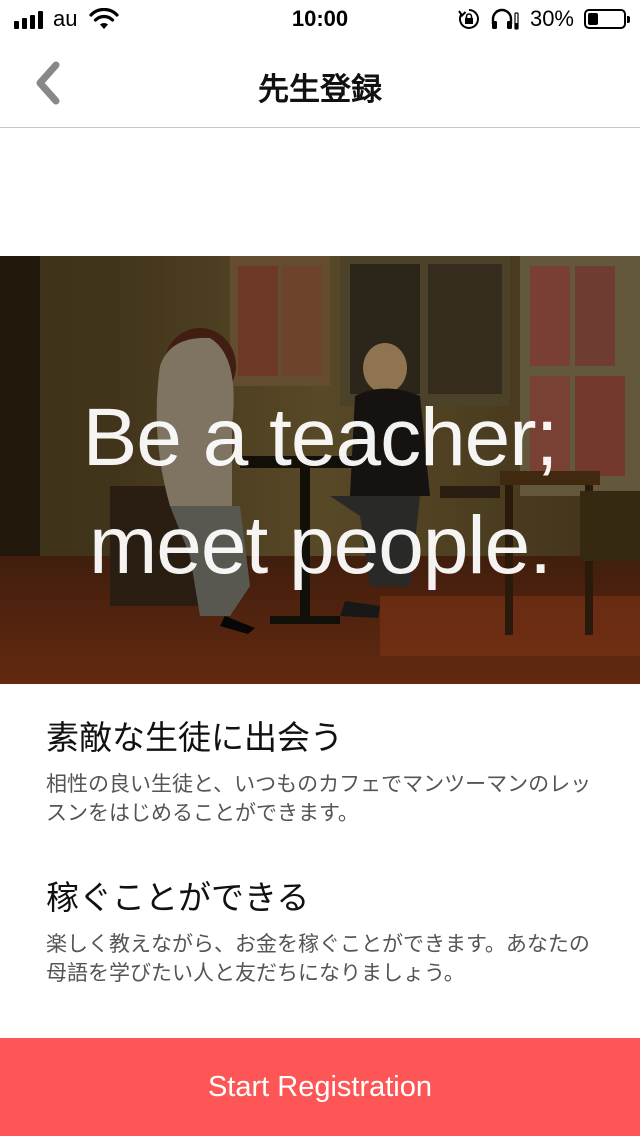  What do you see at coordinates (320, 437) in the screenshot?
I see `hero-line-1: Be a teacher;` at bounding box center [320, 437].